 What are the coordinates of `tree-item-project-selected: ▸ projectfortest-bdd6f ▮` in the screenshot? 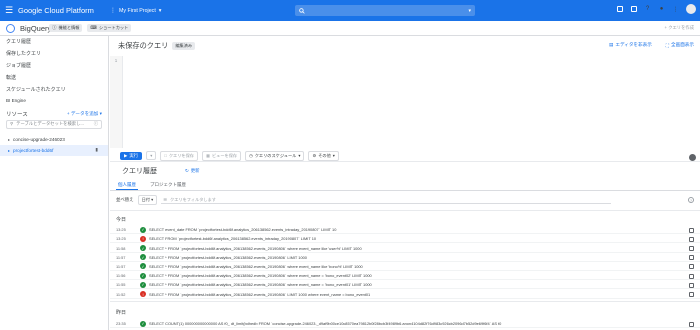 It's located at (54, 150).